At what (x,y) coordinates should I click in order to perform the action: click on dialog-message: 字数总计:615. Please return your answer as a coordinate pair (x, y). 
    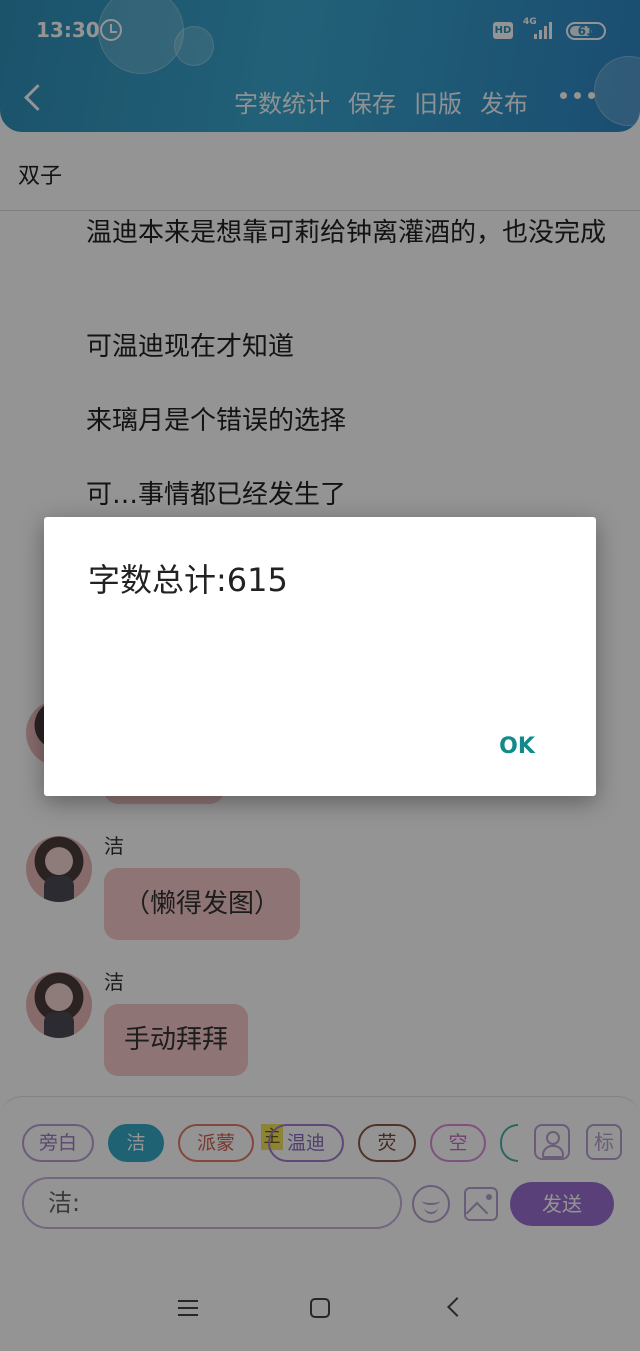
    Looking at the image, I should click on (188, 580).